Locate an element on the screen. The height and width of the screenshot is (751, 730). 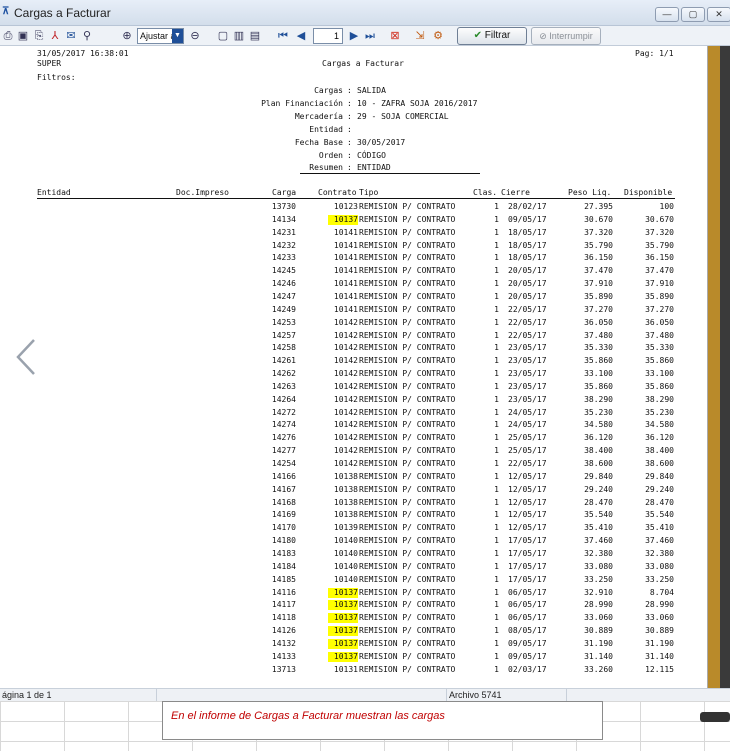
cell-carga: 14277 is located at coordinates (283, 451).